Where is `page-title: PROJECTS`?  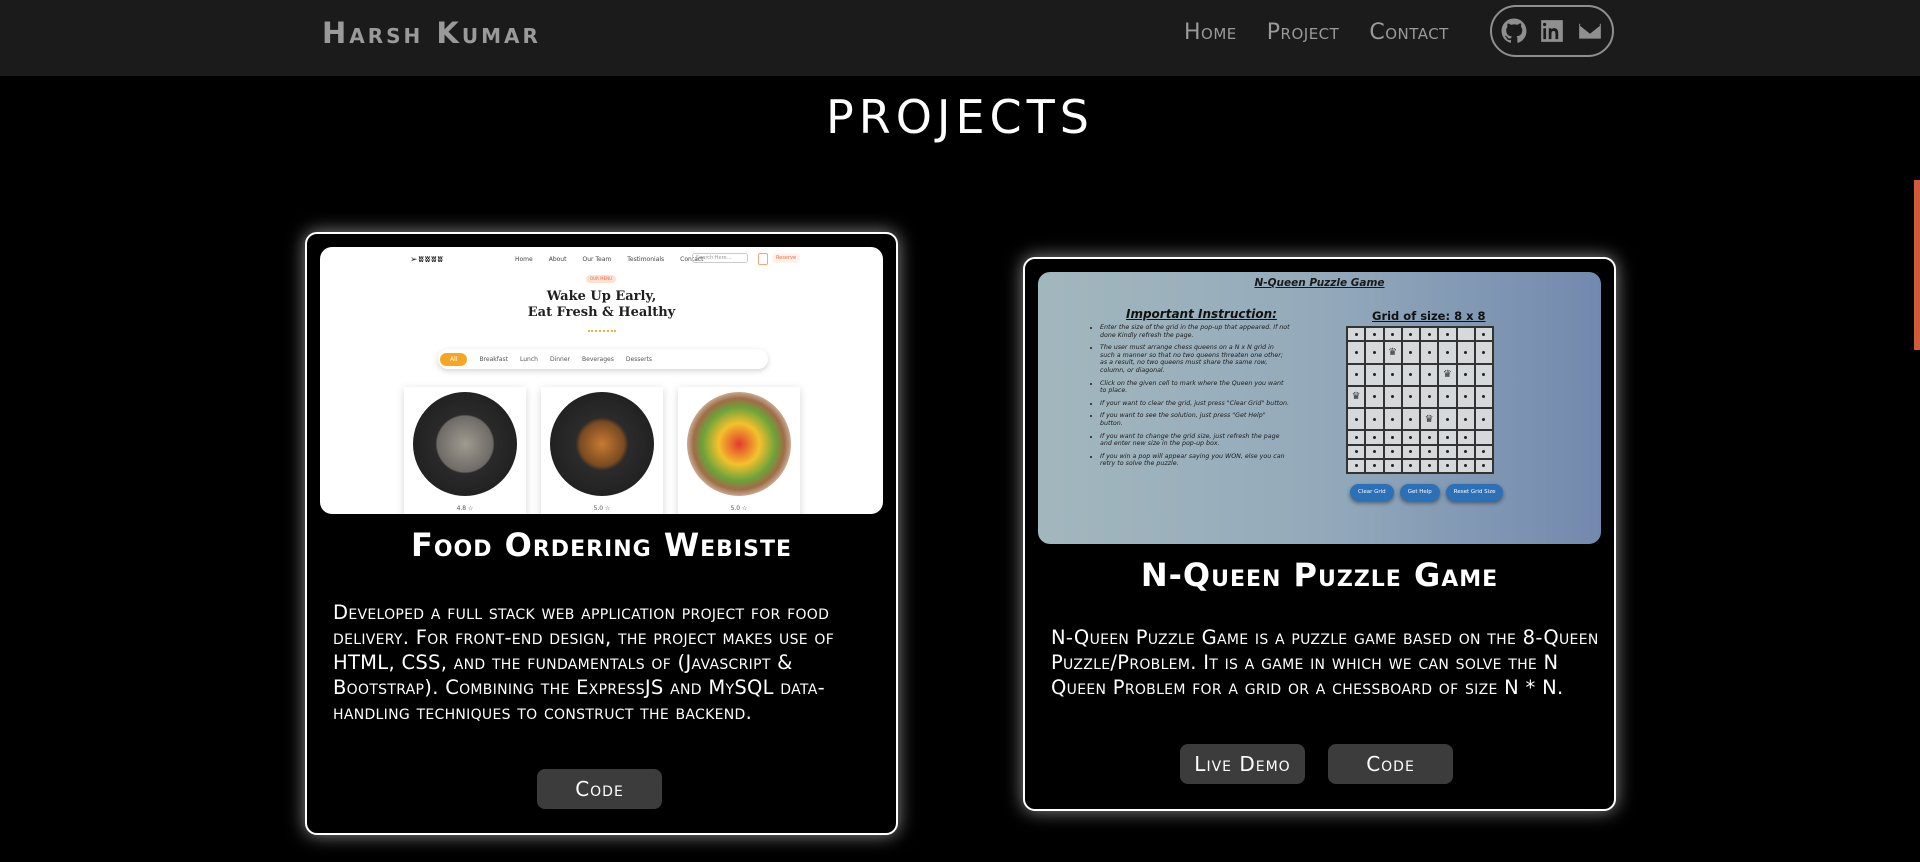 page-title: PROJECTS is located at coordinates (960, 117).